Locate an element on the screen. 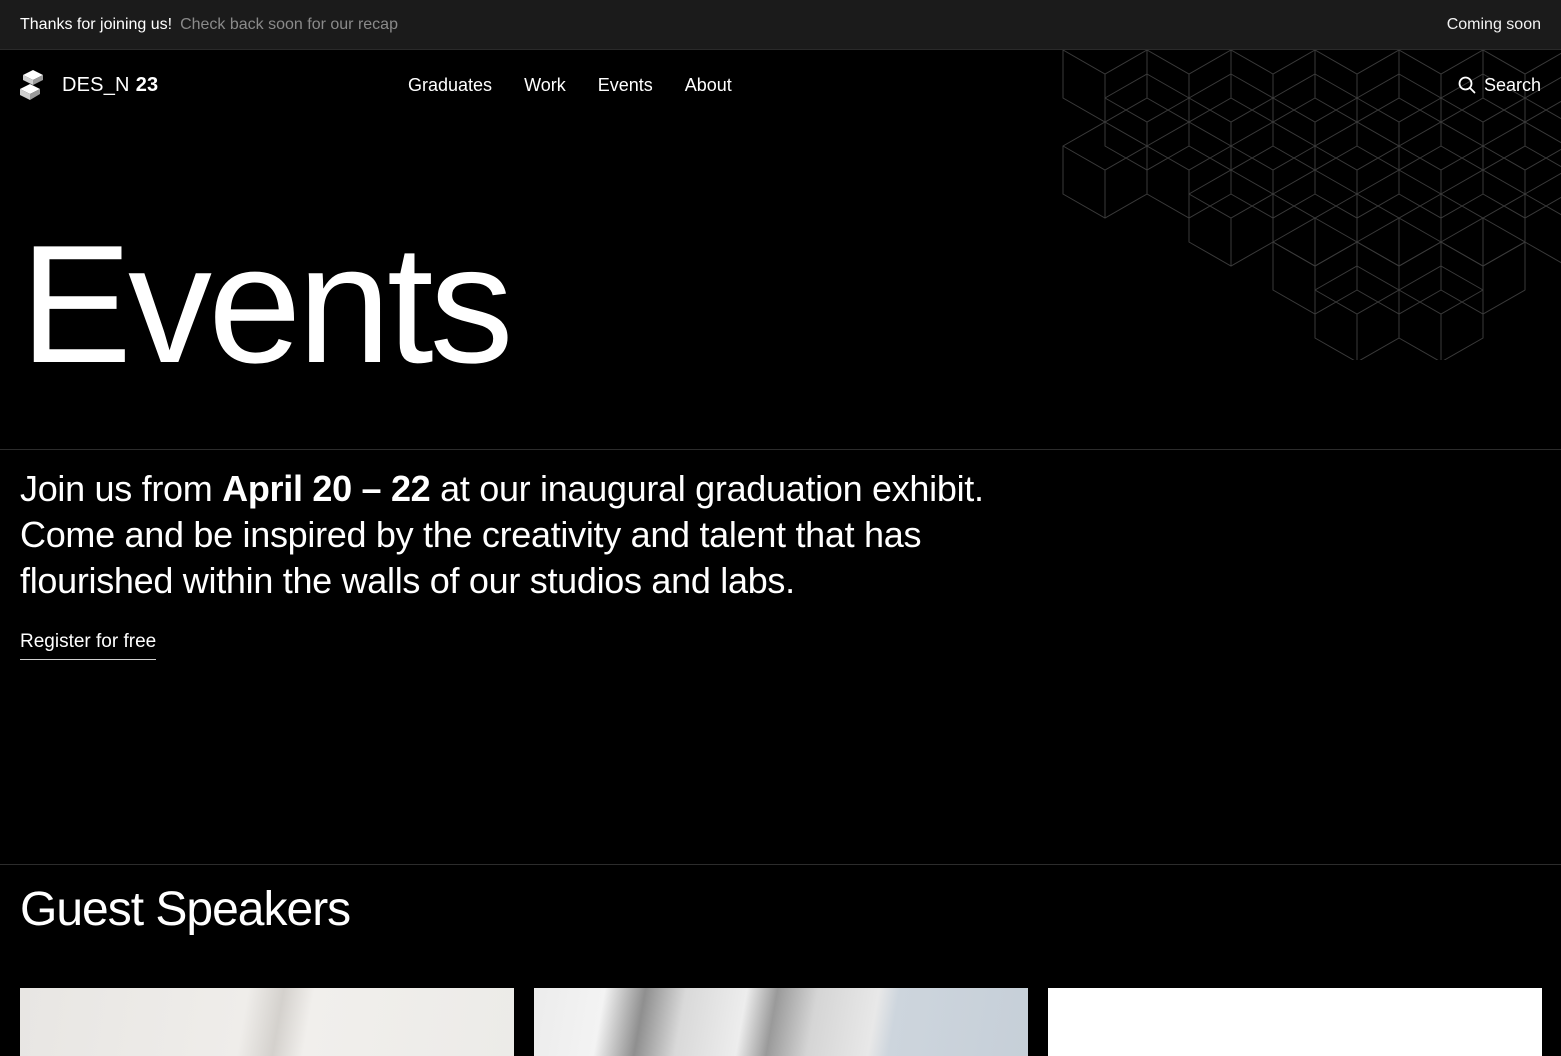 This screenshot has width=1561, height=1056. nav-item-graduates: Graduates is located at coordinates (450, 85).